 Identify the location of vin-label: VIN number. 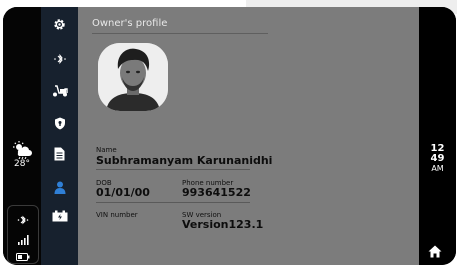
(117, 215).